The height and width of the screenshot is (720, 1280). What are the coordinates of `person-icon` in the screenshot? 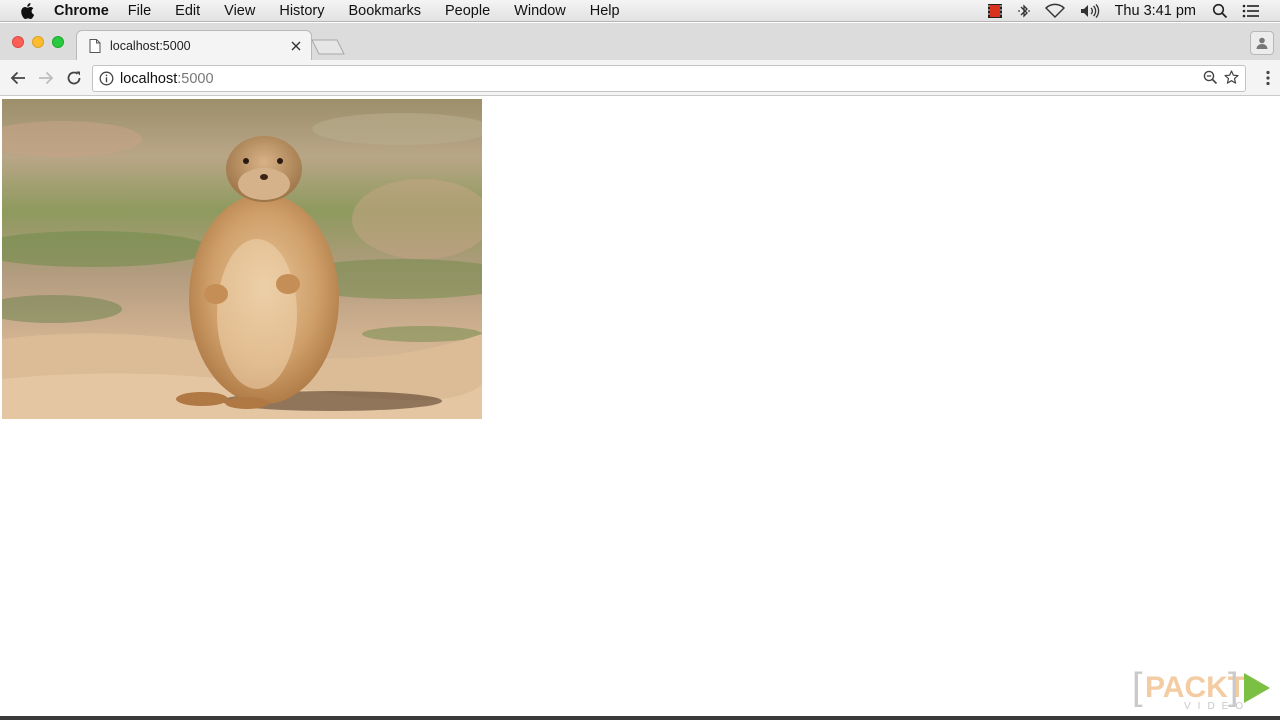 It's located at (1262, 43).